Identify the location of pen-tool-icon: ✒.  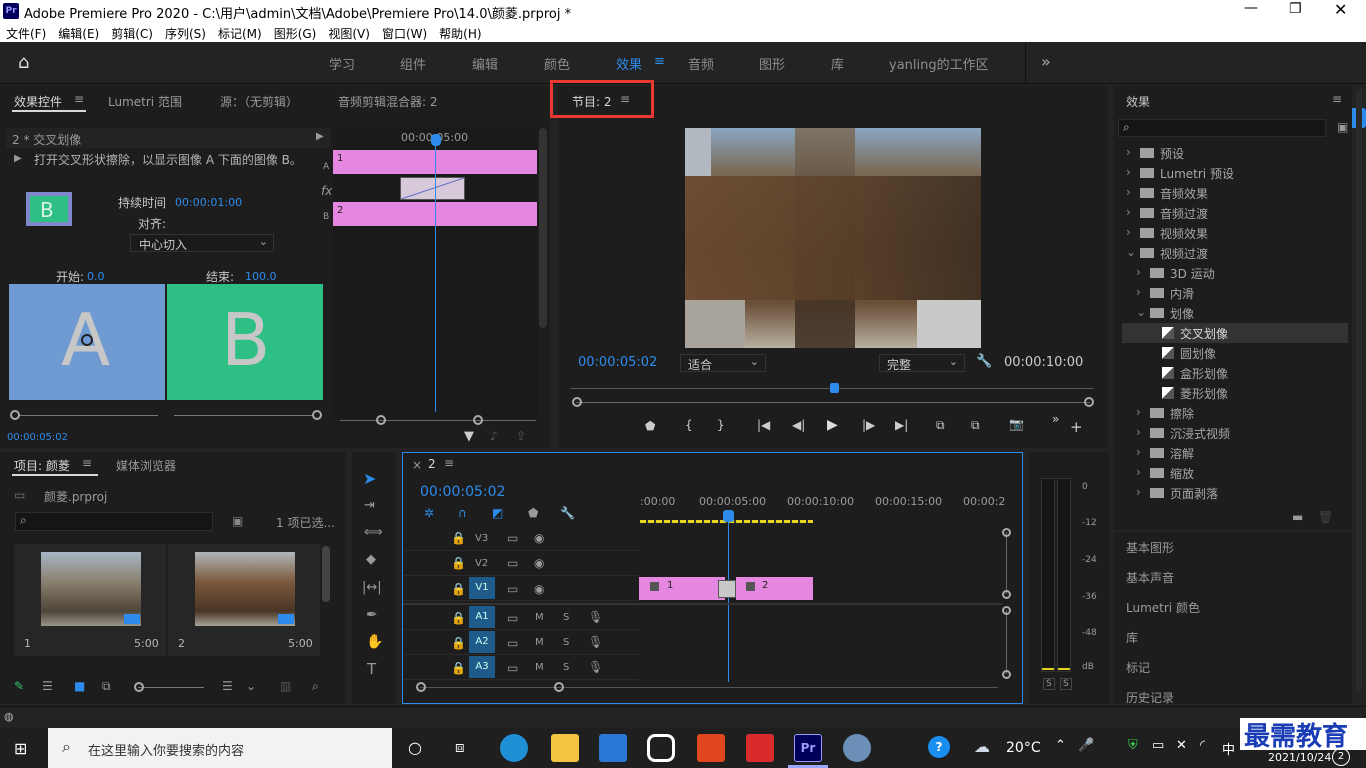
(372, 615).